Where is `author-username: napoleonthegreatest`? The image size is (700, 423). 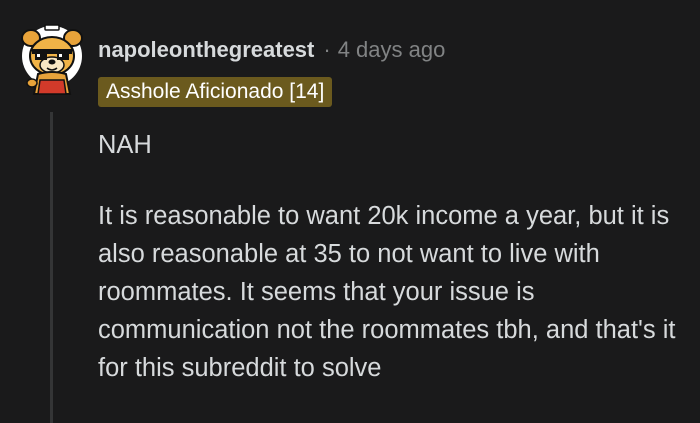
author-username: napoleonthegreatest is located at coordinates (206, 50).